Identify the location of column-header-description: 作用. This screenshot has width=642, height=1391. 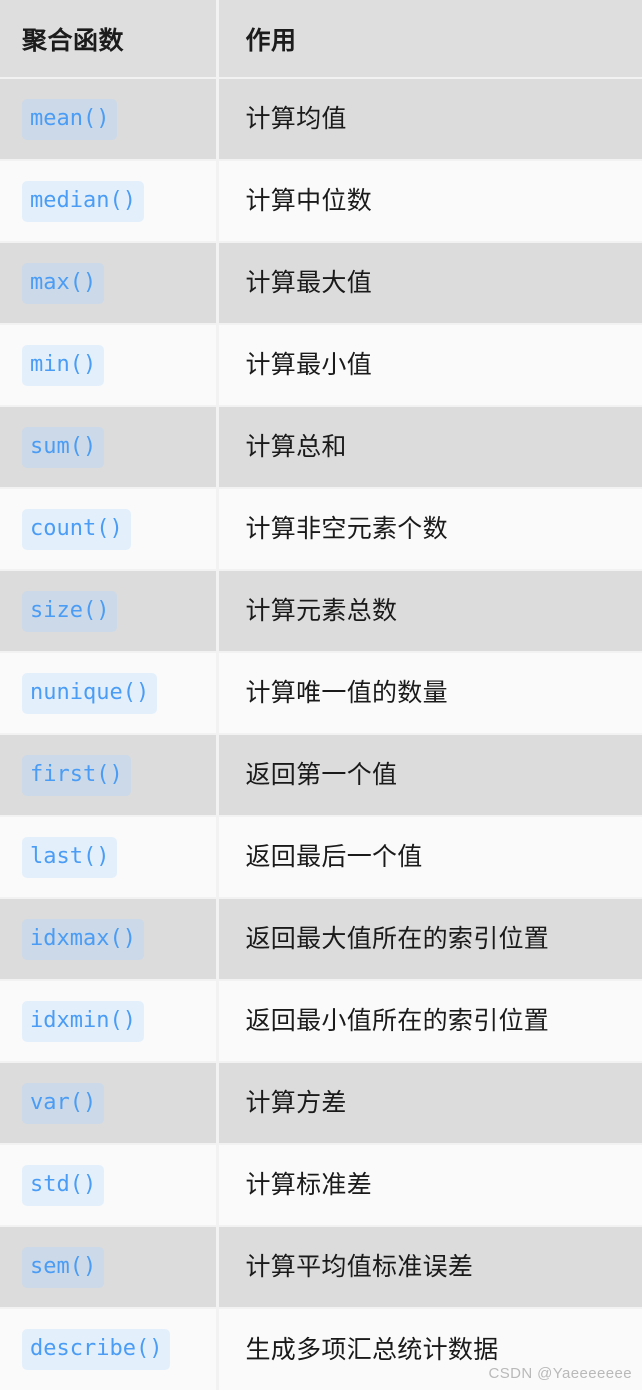
(429, 39).